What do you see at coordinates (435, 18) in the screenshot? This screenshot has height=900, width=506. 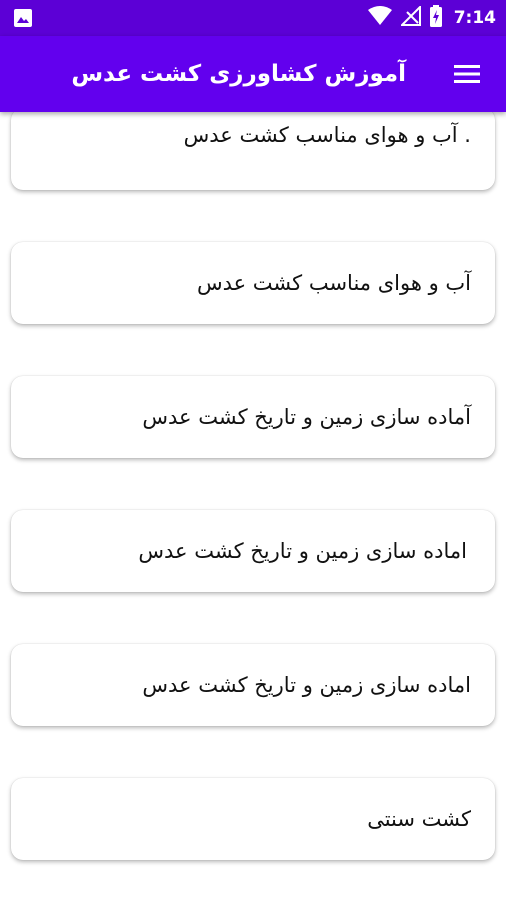 I see `battery-charging-icon` at bounding box center [435, 18].